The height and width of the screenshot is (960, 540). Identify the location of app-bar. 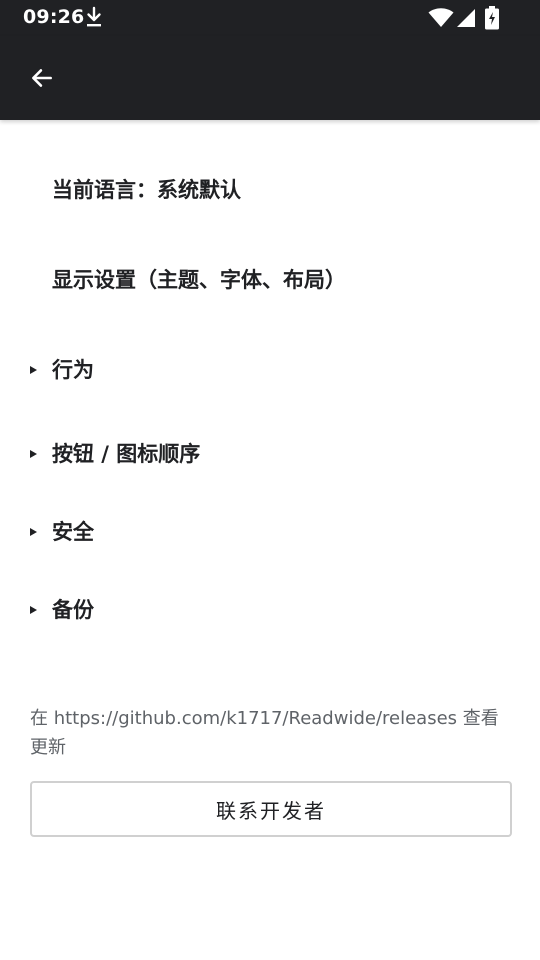
(270, 78).